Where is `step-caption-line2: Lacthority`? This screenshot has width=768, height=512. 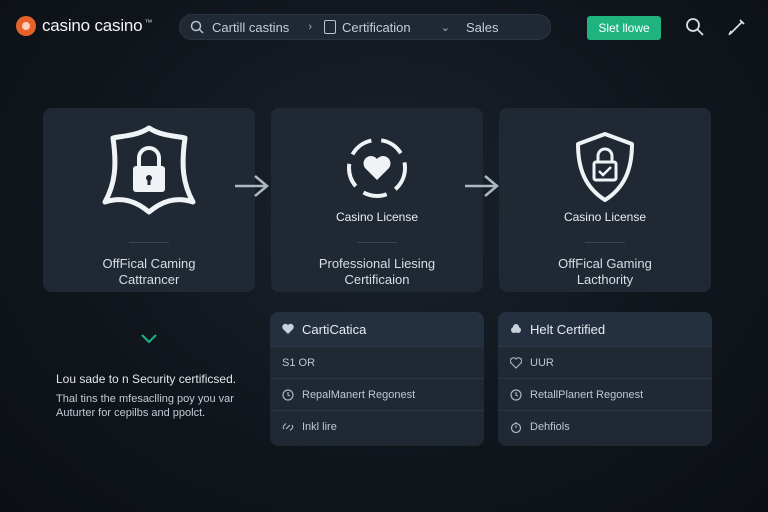 step-caption-line2: Lacthority is located at coordinates (605, 279).